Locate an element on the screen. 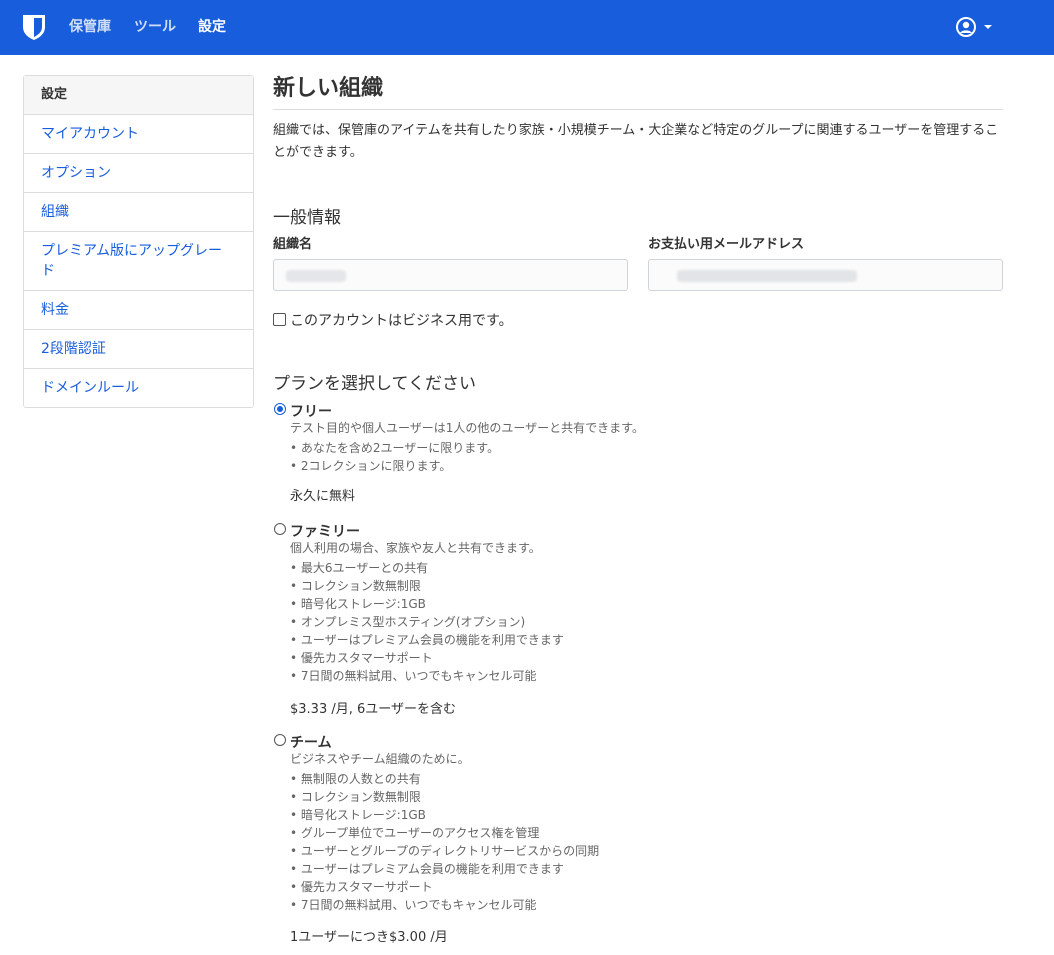  plan-name: ファミリー is located at coordinates (325, 532).